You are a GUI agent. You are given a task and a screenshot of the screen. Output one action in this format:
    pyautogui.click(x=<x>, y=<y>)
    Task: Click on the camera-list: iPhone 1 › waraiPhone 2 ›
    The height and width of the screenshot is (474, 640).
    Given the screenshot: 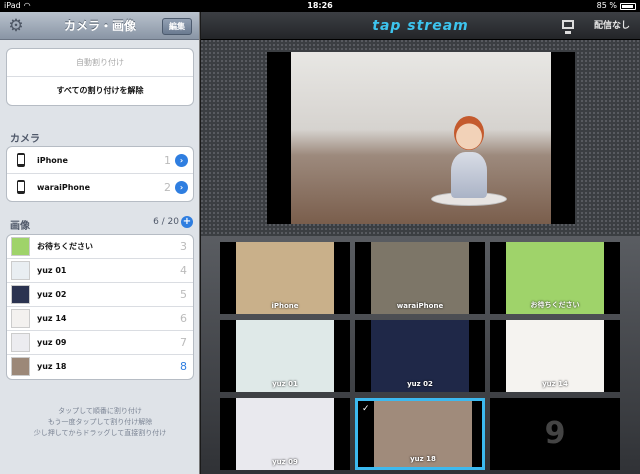 What is the action you would take?
    pyautogui.click(x=100, y=174)
    